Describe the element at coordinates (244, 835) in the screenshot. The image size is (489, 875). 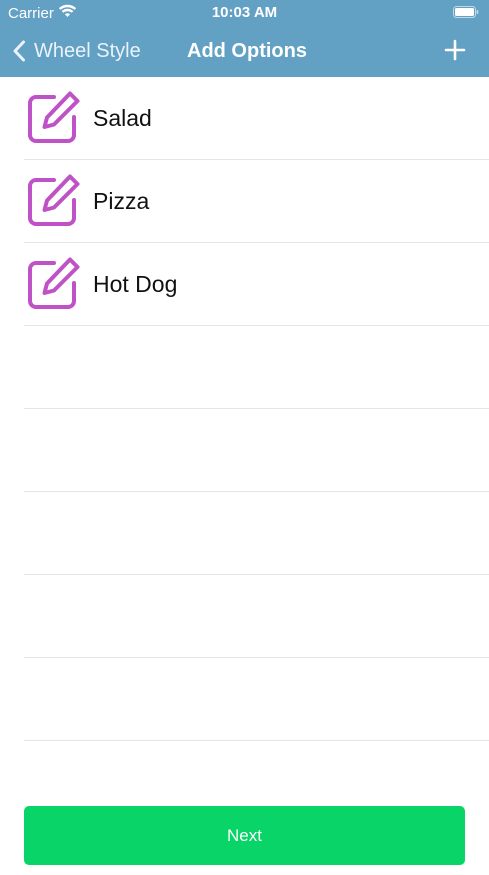
I see `next-button: Next` at that location.